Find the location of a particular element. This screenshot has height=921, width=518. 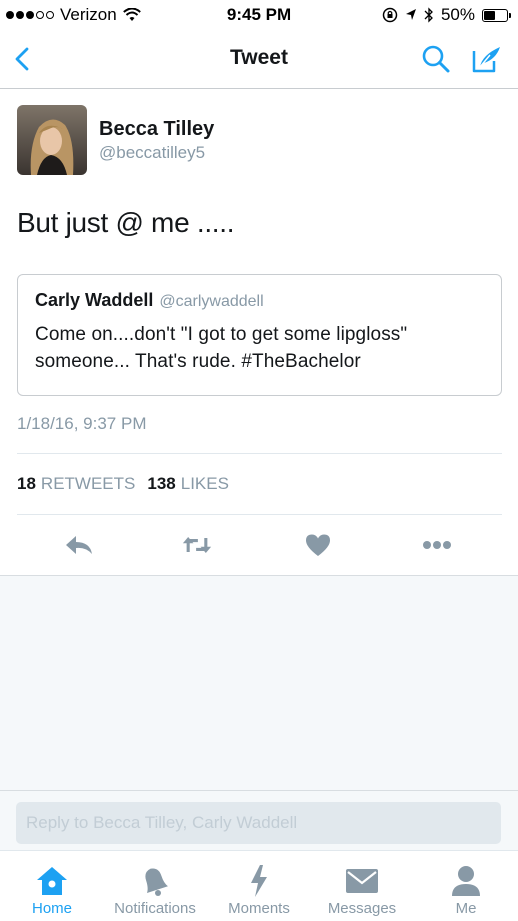

author-name: Becca Tilley is located at coordinates (156, 129).